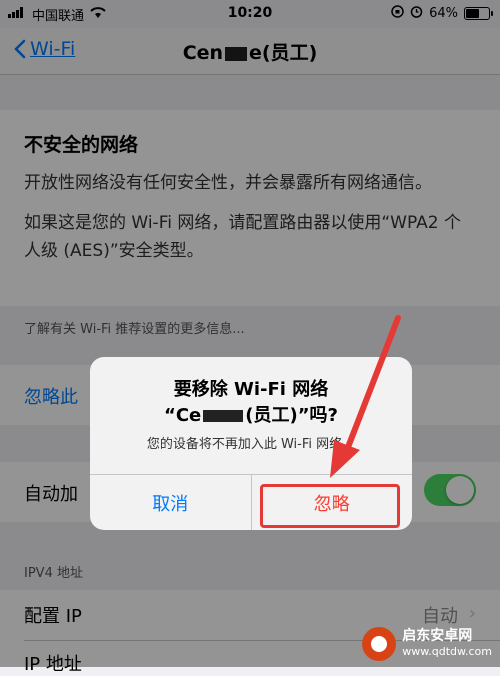  Describe the element at coordinates (365, 396) in the screenshot. I see `annotation-arrow-icon` at that location.